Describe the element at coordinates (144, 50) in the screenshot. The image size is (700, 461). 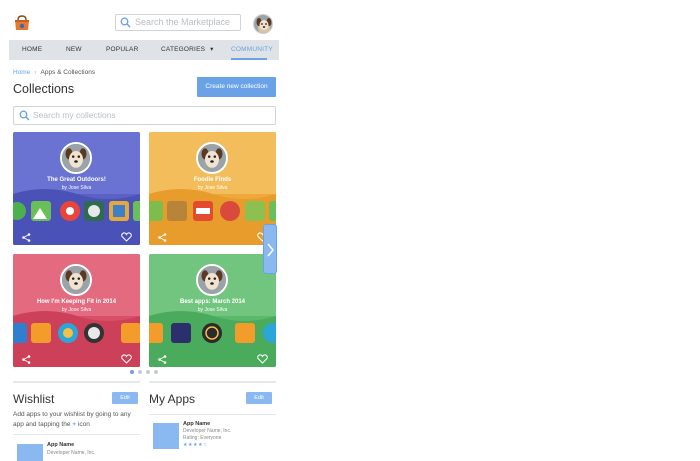
I see `main-nav: HOME NEW POPULAR CATEGORIES ▾ COMMUNITY` at that location.